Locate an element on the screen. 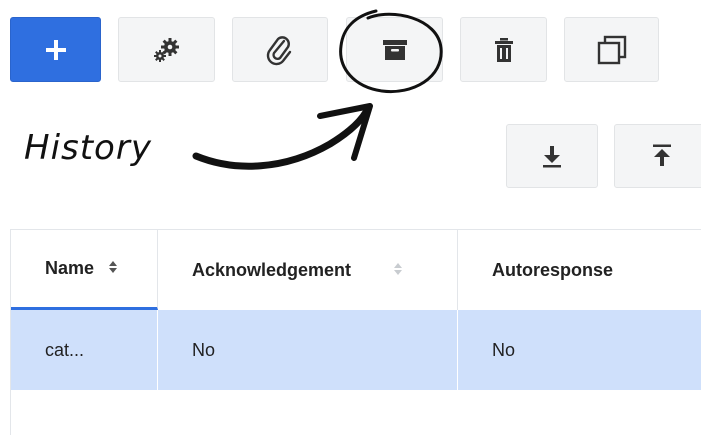 Image resolution: width=701 pixels, height=435 pixels. cell-autoresponse: No is located at coordinates (504, 349).